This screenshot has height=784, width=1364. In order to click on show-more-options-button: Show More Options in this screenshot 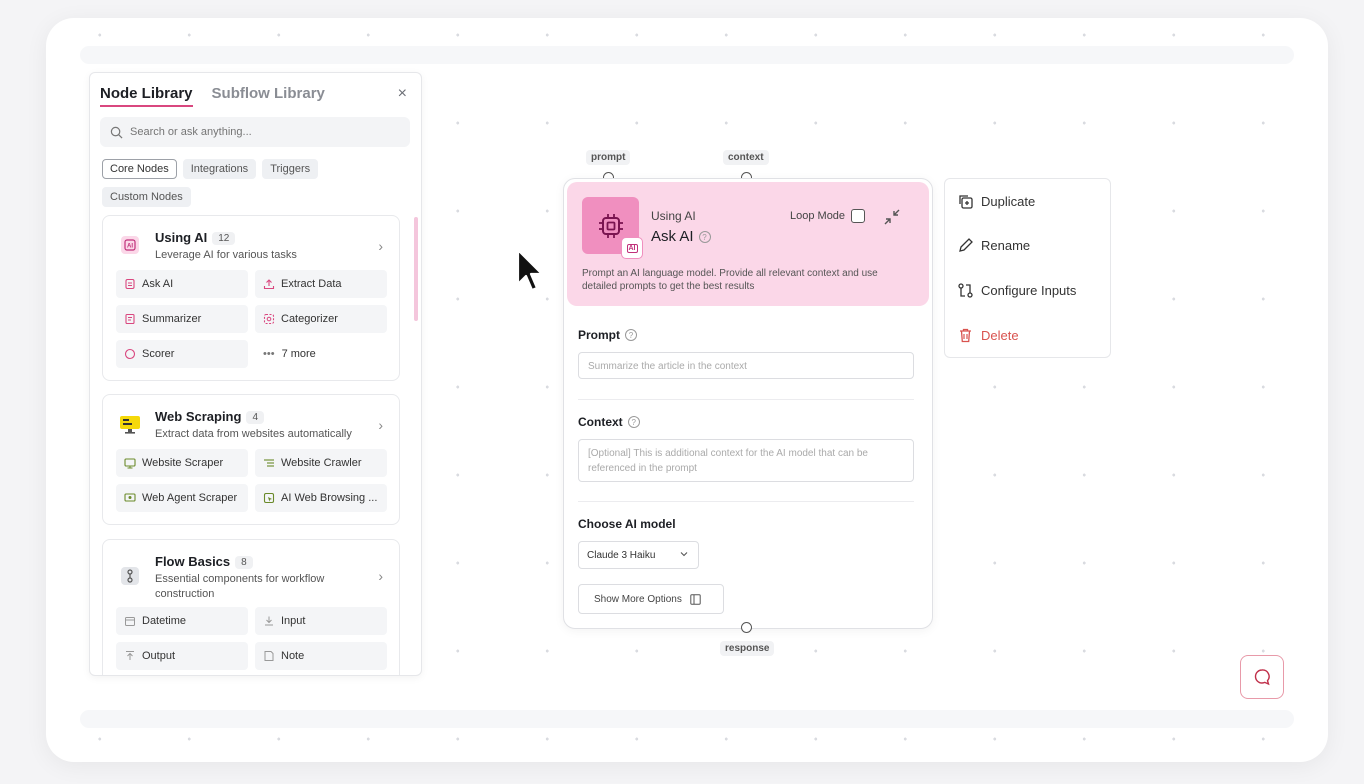, I will do `click(651, 599)`.